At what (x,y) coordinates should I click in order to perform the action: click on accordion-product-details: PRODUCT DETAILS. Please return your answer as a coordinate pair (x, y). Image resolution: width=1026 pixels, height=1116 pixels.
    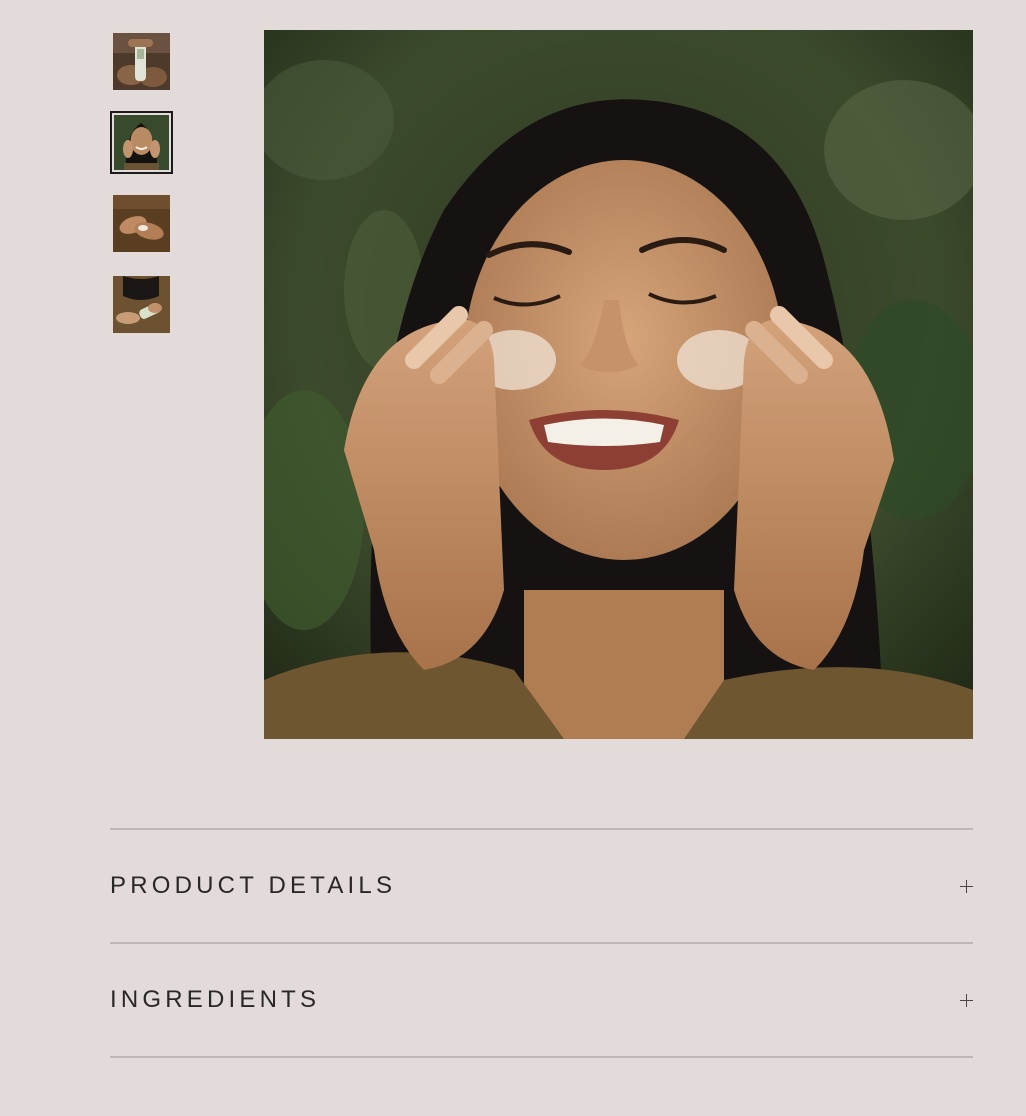
    Looking at the image, I should click on (541, 885).